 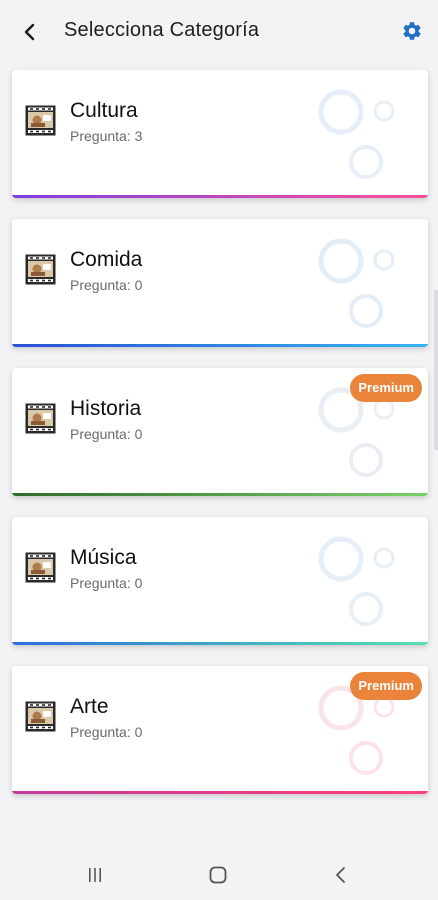 I want to click on home-button, so click(x=218, y=875).